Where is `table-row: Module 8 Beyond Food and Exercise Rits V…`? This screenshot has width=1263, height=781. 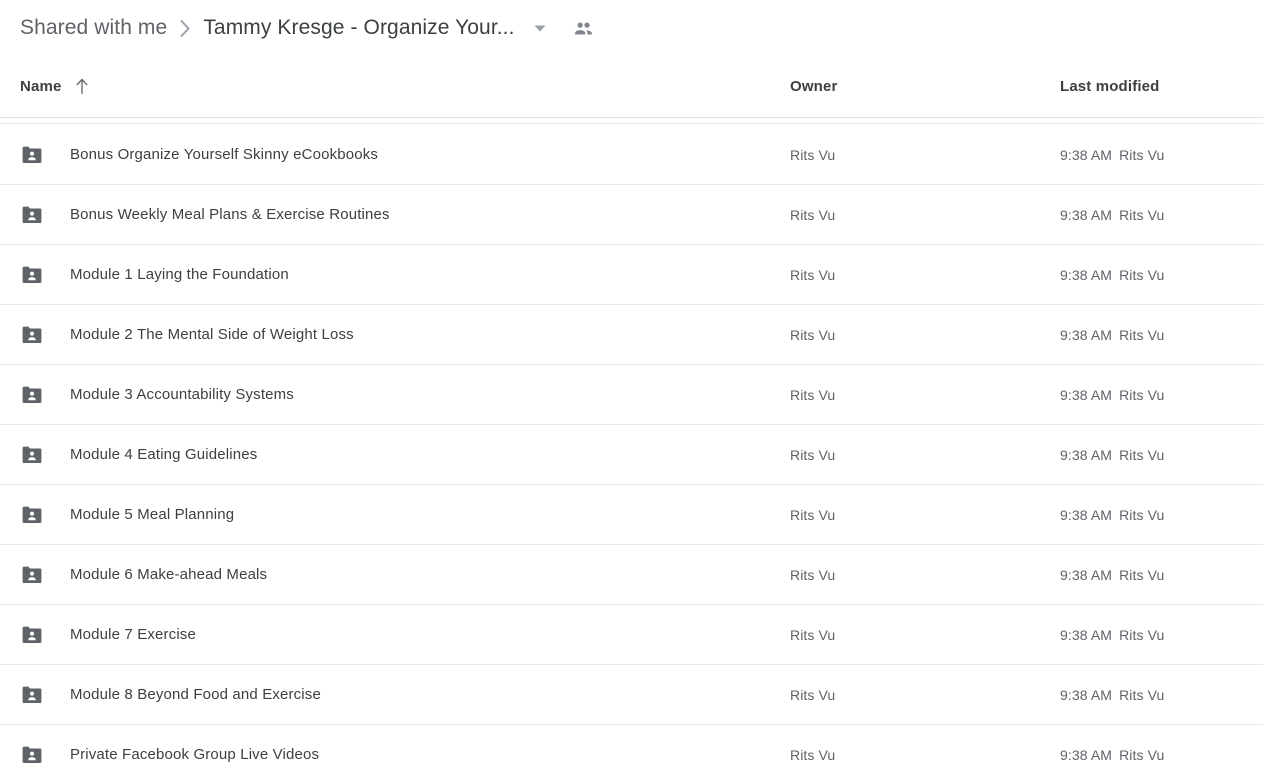 table-row: Module 8 Beyond Food and Exercise Rits V… is located at coordinates (631, 695).